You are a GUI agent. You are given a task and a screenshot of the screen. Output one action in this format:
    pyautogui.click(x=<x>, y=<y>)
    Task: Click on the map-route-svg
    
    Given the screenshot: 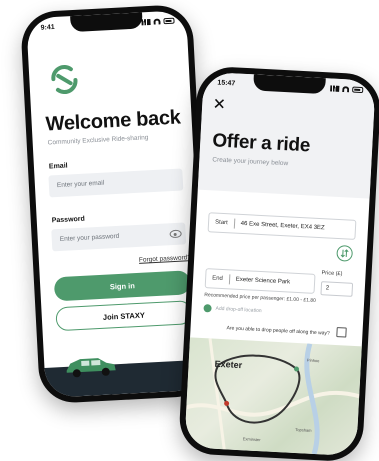 What is the action you would take?
    pyautogui.click(x=272, y=396)
    